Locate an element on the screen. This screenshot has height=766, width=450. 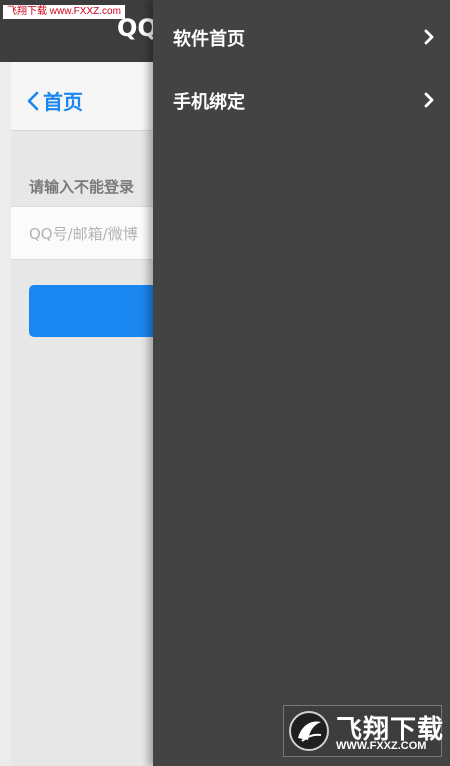
watermark-logo: 飞翔下载 WWW.FXXZ.COM is located at coordinates (363, 731).